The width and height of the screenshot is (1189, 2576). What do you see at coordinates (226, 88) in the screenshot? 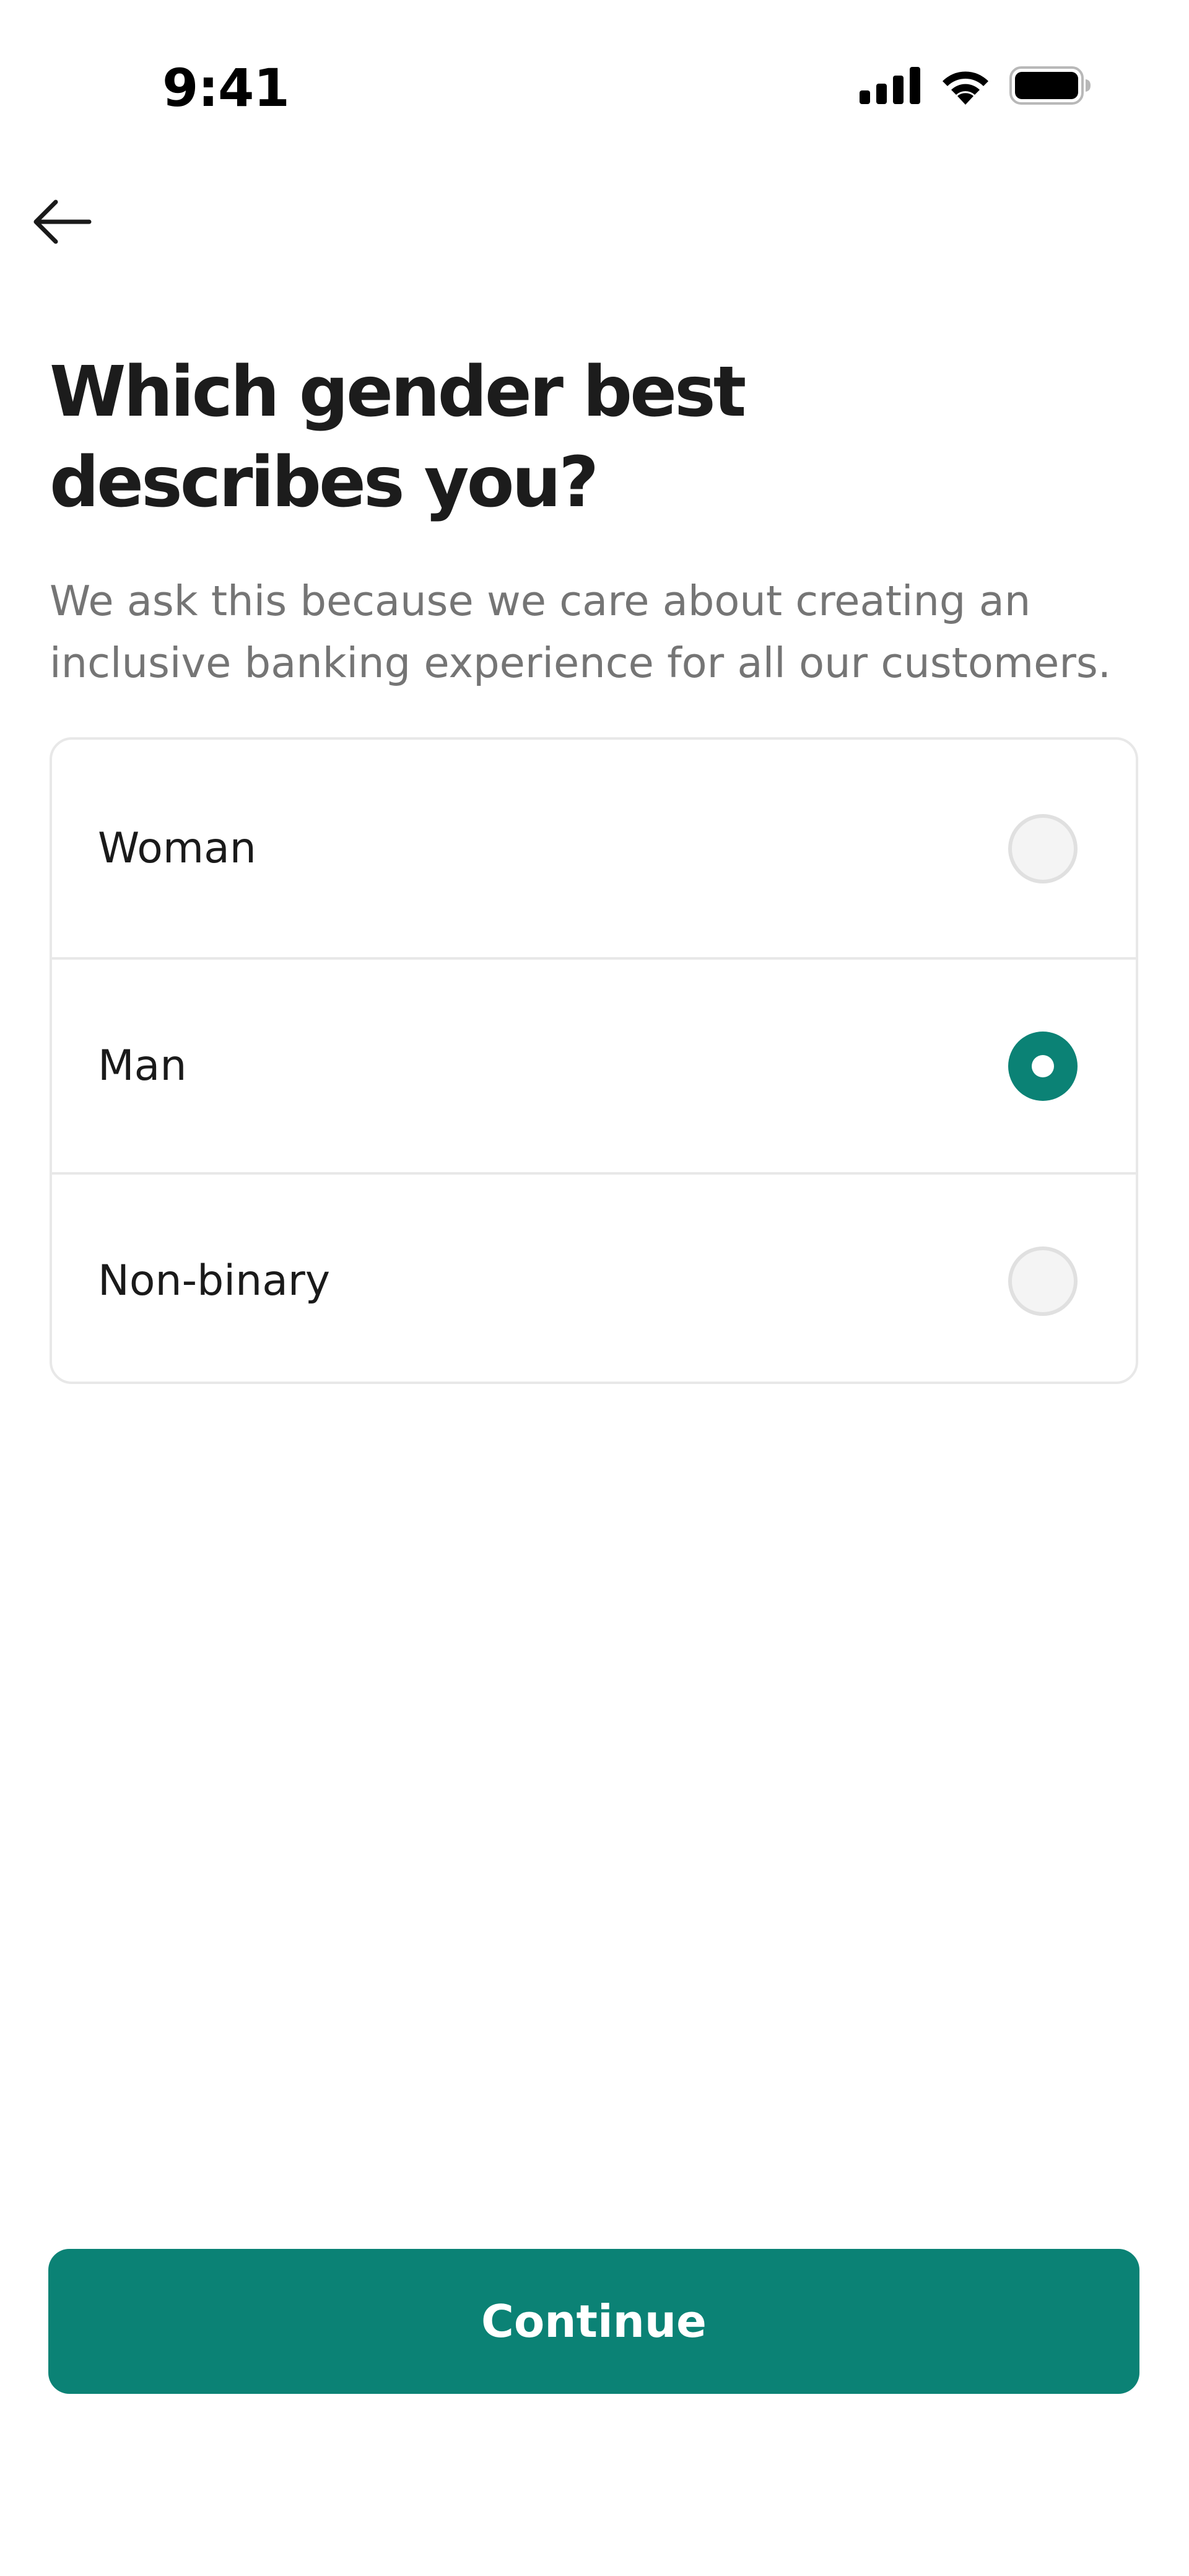
I see `status-time: 9:41` at bounding box center [226, 88].